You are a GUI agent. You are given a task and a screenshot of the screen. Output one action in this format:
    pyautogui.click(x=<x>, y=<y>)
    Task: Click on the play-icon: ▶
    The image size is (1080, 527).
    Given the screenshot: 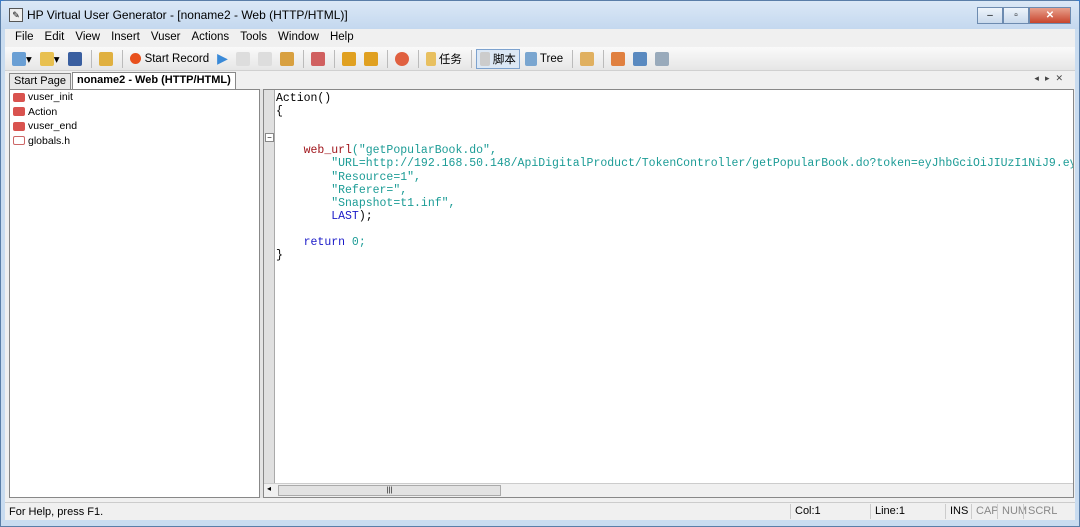 What is the action you would take?
    pyautogui.click(x=222, y=58)
    